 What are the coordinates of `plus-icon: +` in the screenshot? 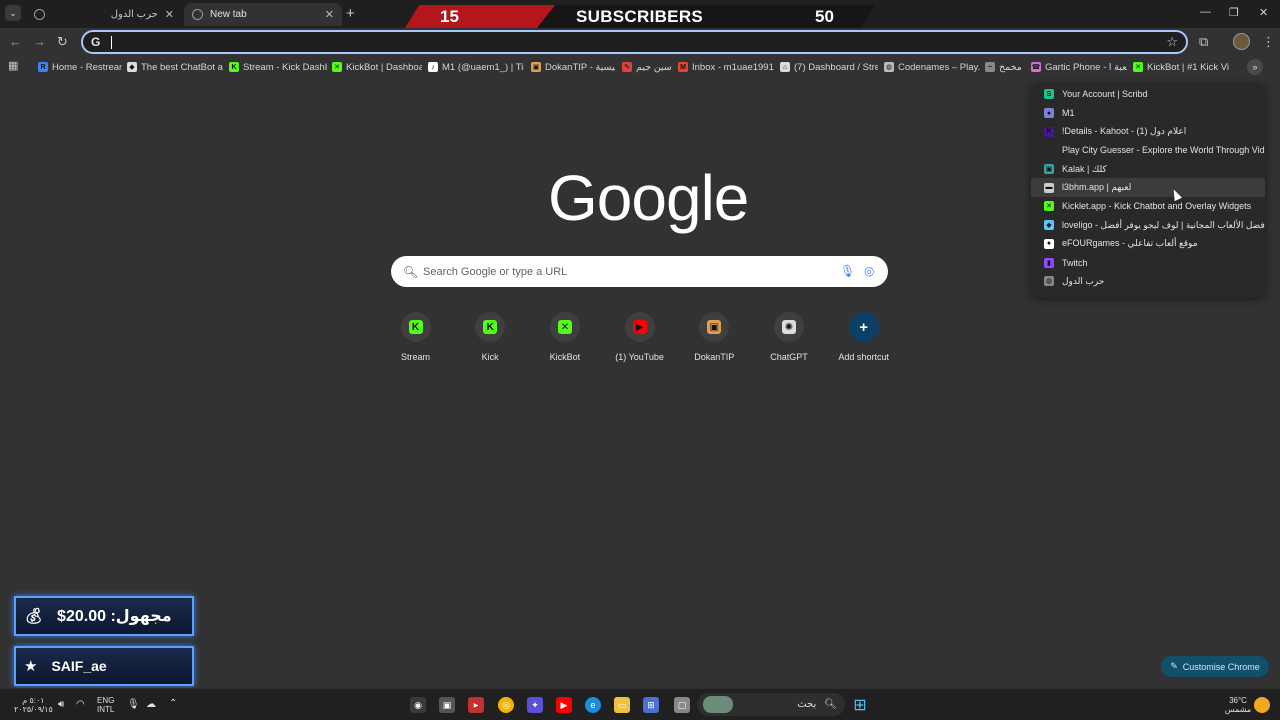 It's located at (350, 13).